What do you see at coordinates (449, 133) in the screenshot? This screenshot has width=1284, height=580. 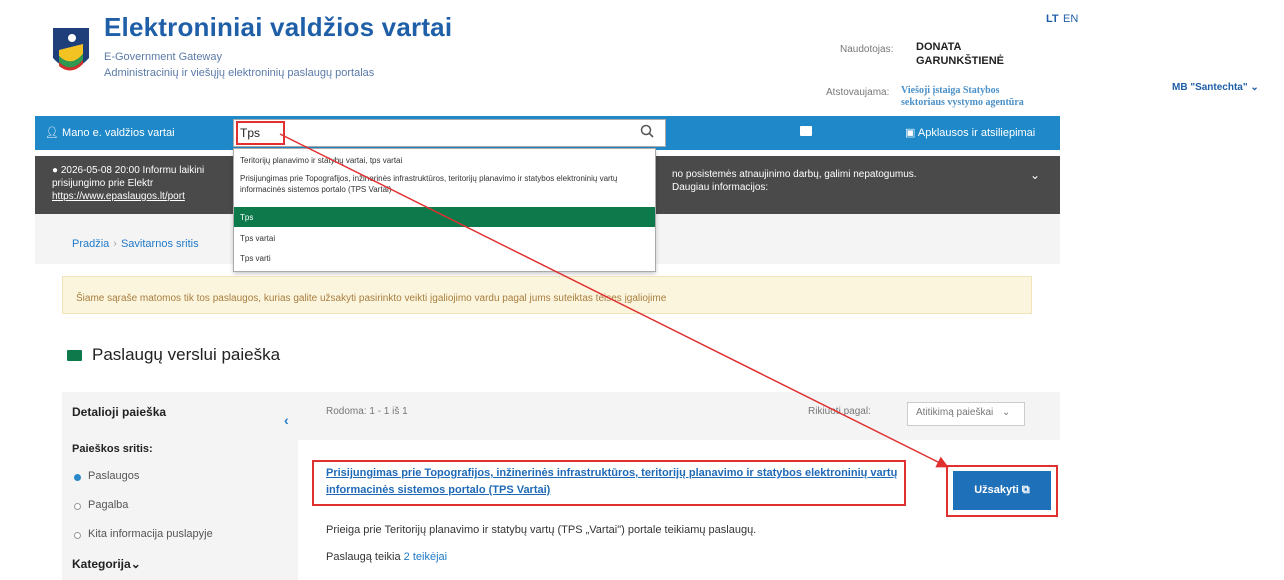 I see `search-input` at bounding box center [449, 133].